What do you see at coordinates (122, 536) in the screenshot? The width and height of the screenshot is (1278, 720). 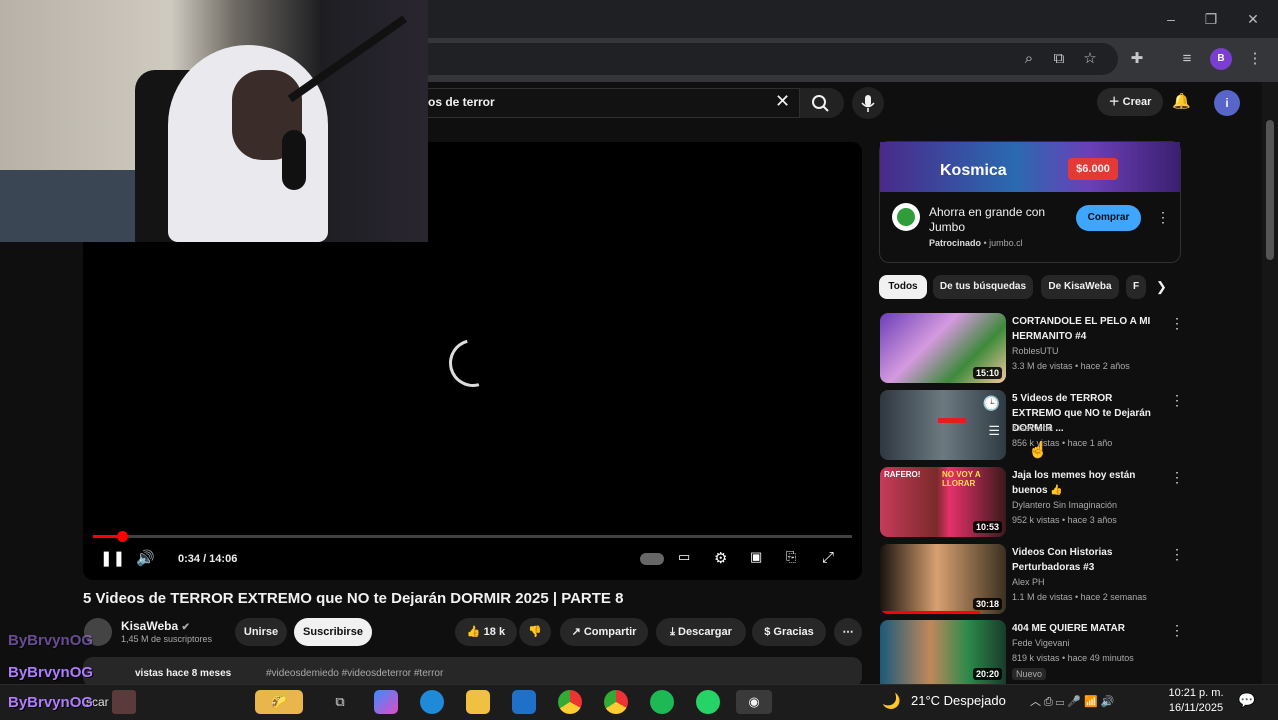 I see `scrubber-handle` at bounding box center [122, 536].